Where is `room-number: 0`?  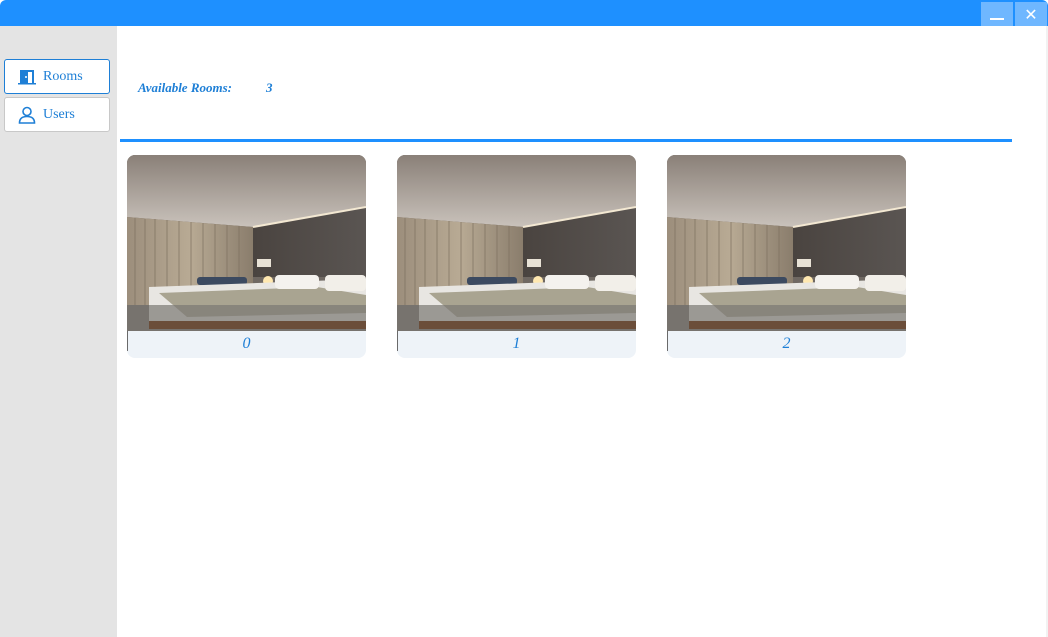 room-number: 0 is located at coordinates (246, 343).